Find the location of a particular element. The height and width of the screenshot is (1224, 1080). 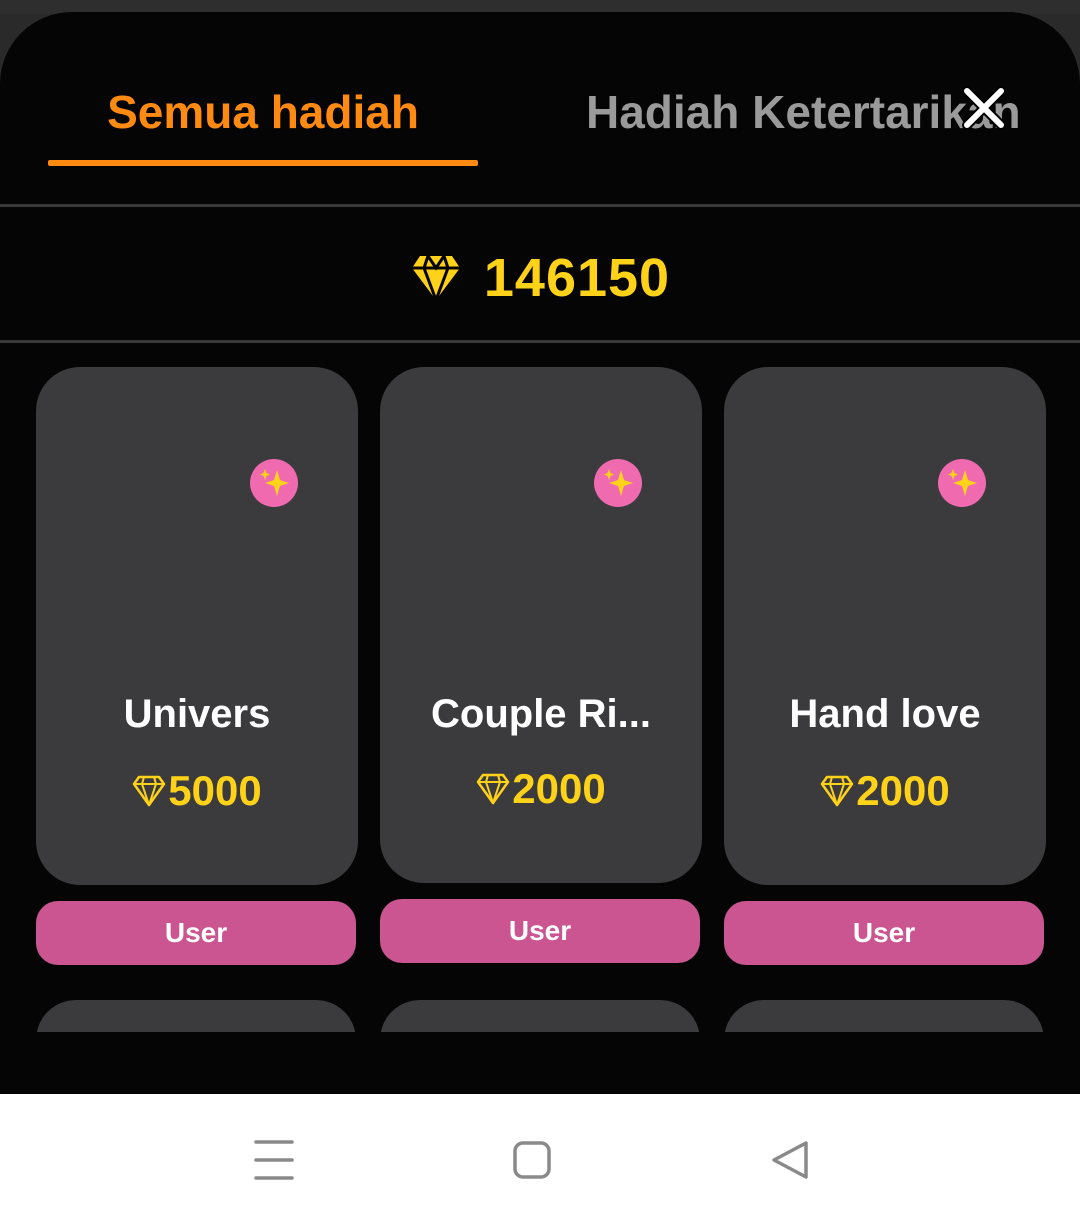

system-navigation-bar is located at coordinates (540, 1159).